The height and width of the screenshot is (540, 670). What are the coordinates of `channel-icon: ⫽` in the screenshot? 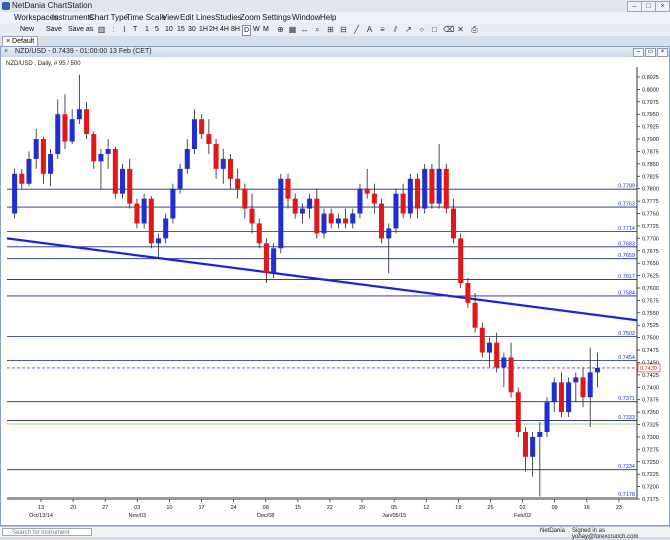 It's located at (395, 29).